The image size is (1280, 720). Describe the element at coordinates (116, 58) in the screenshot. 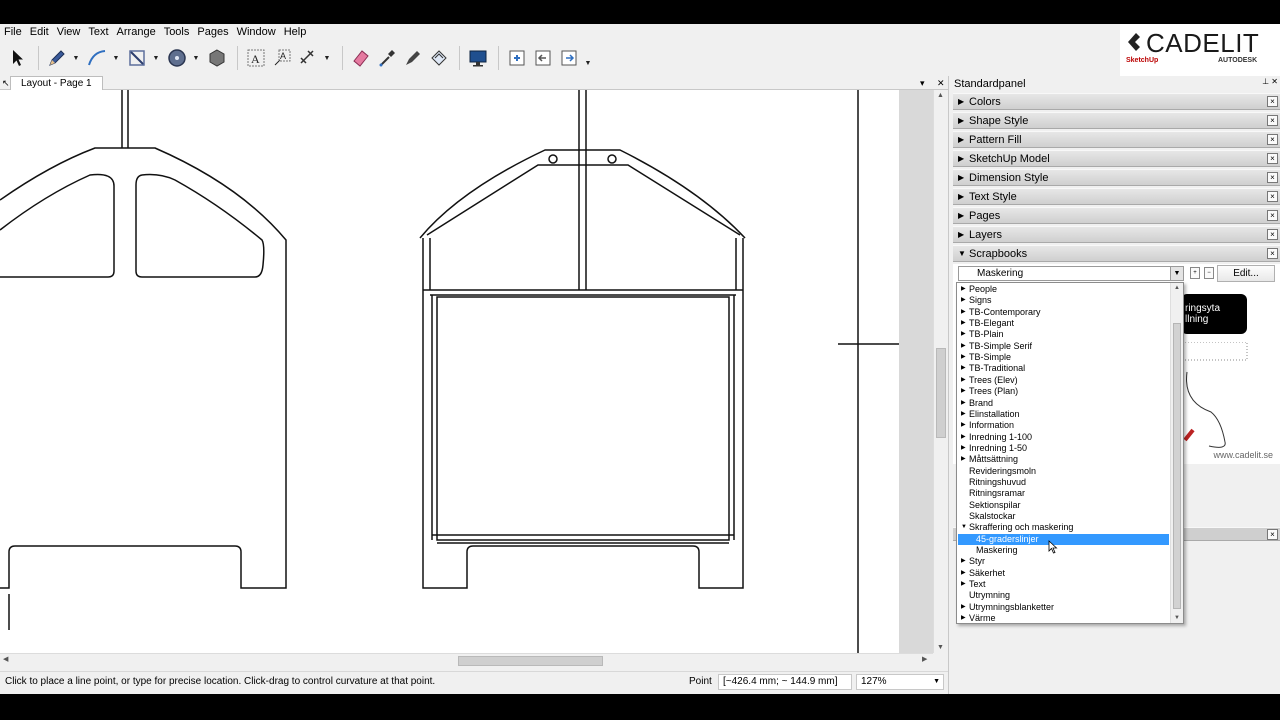

I see `arc-tool-dropdown: ▼` at that location.